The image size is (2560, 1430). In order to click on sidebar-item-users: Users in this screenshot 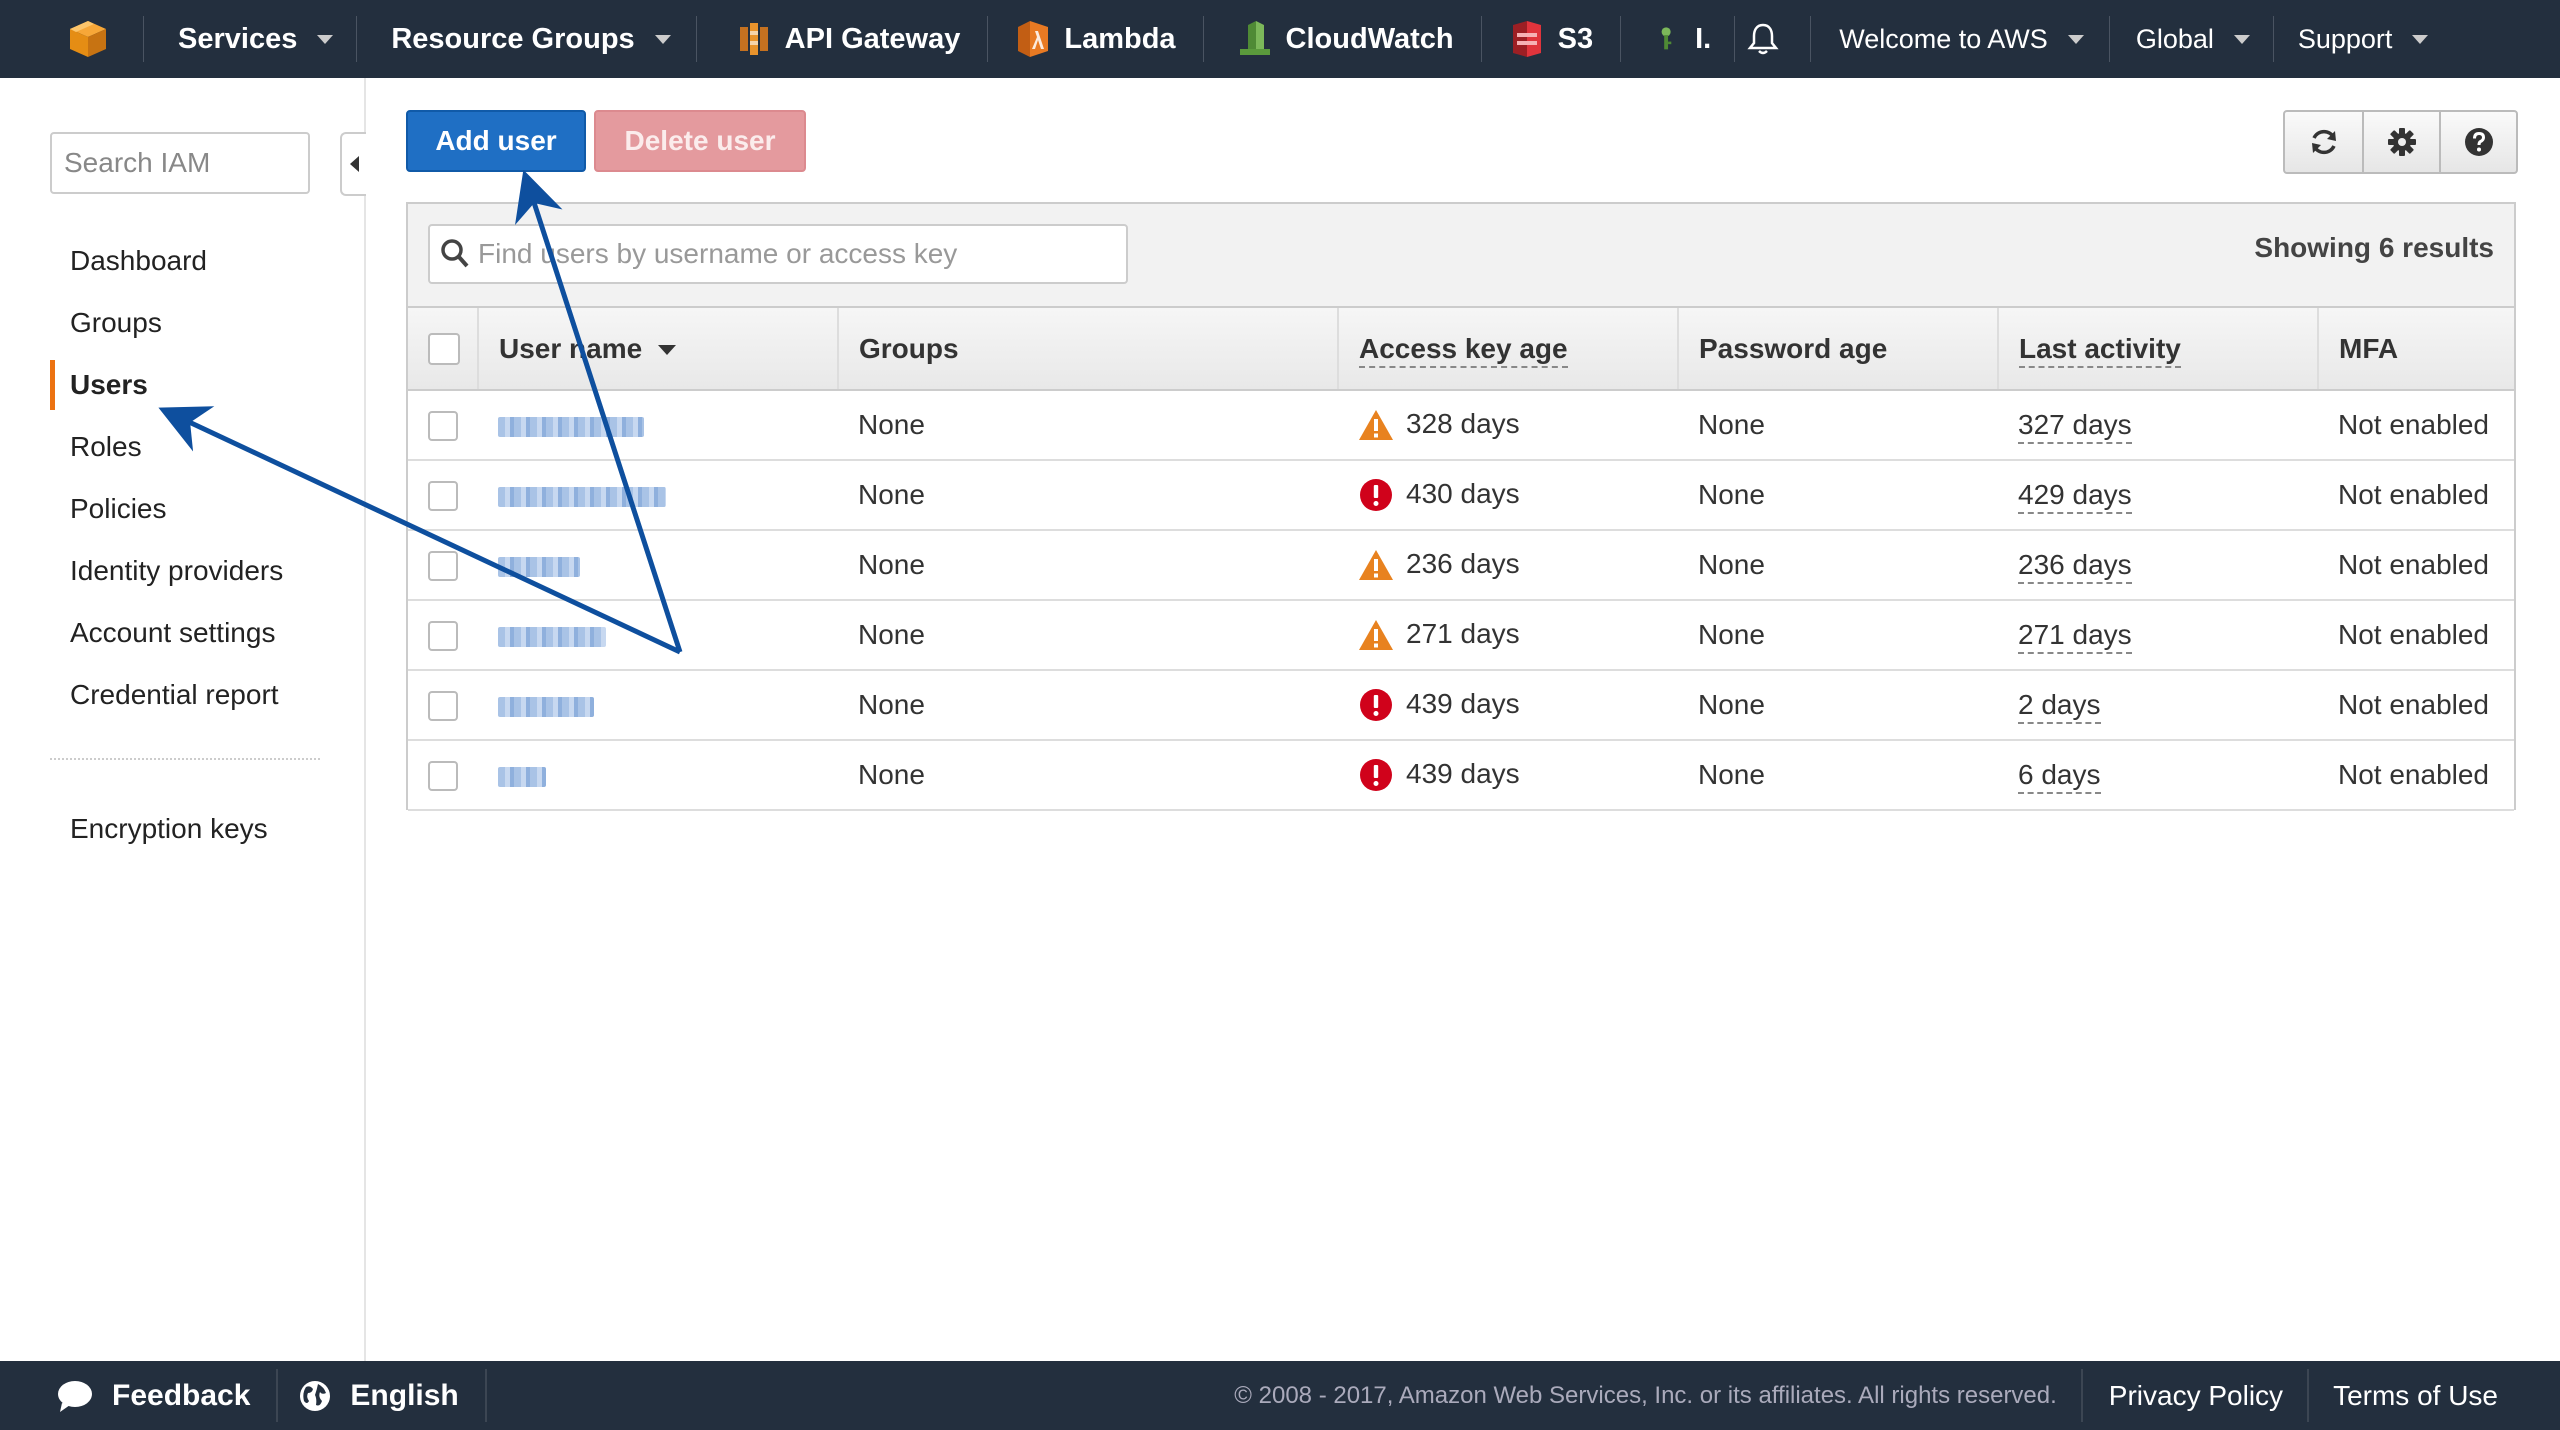, I will do `click(200, 385)`.